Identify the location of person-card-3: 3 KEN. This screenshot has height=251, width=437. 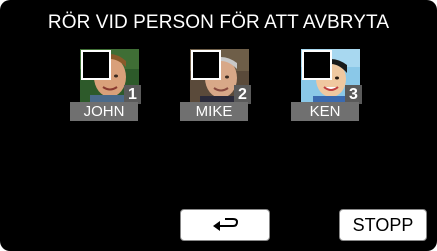
(325, 84).